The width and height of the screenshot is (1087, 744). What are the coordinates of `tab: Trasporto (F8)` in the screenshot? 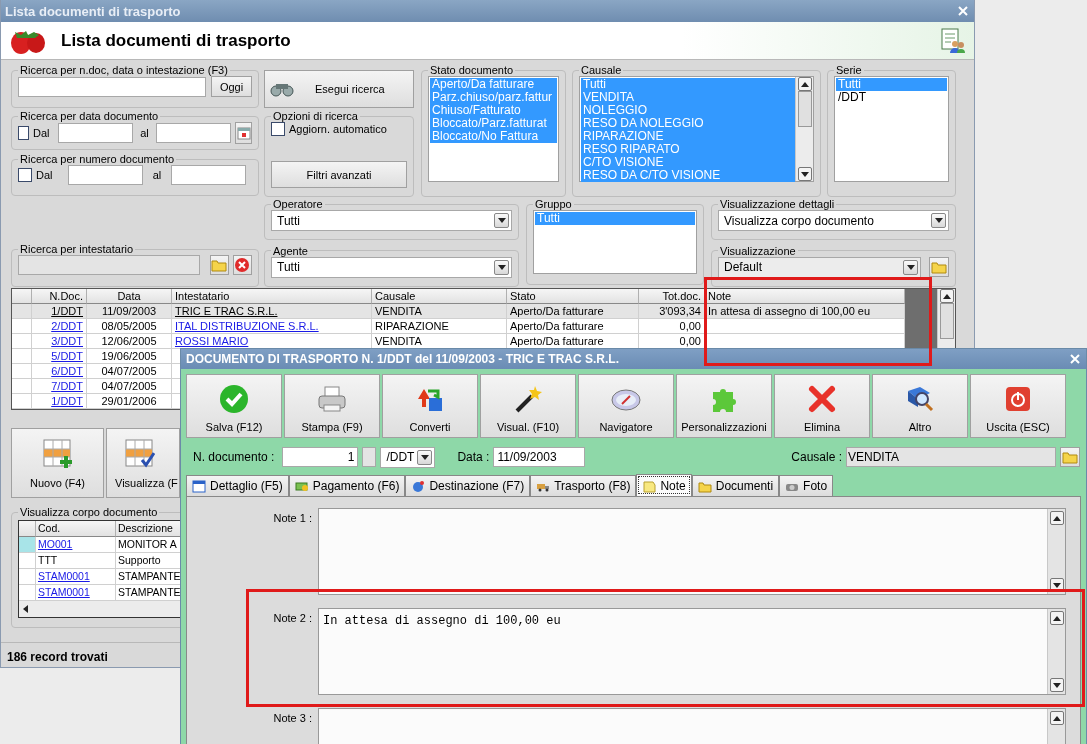 It's located at (583, 485).